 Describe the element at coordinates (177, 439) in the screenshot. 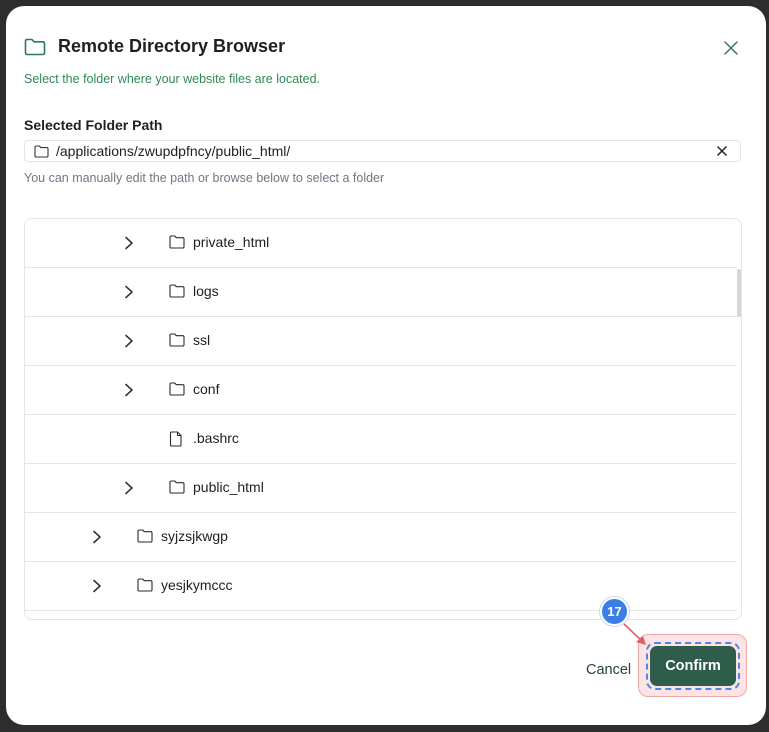

I see `file-icon` at that location.